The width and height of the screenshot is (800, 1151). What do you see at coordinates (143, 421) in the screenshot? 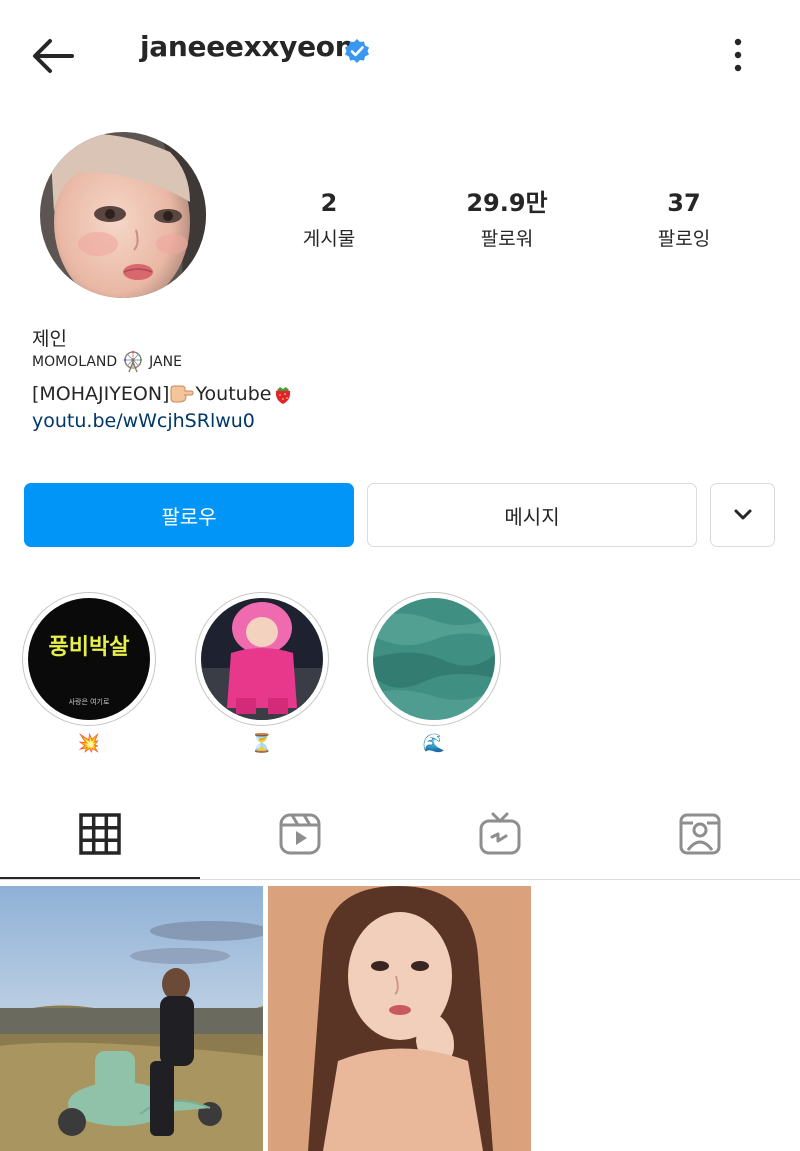
I see `bio-link: youtu.be/wWcjhSRlwu0` at bounding box center [143, 421].